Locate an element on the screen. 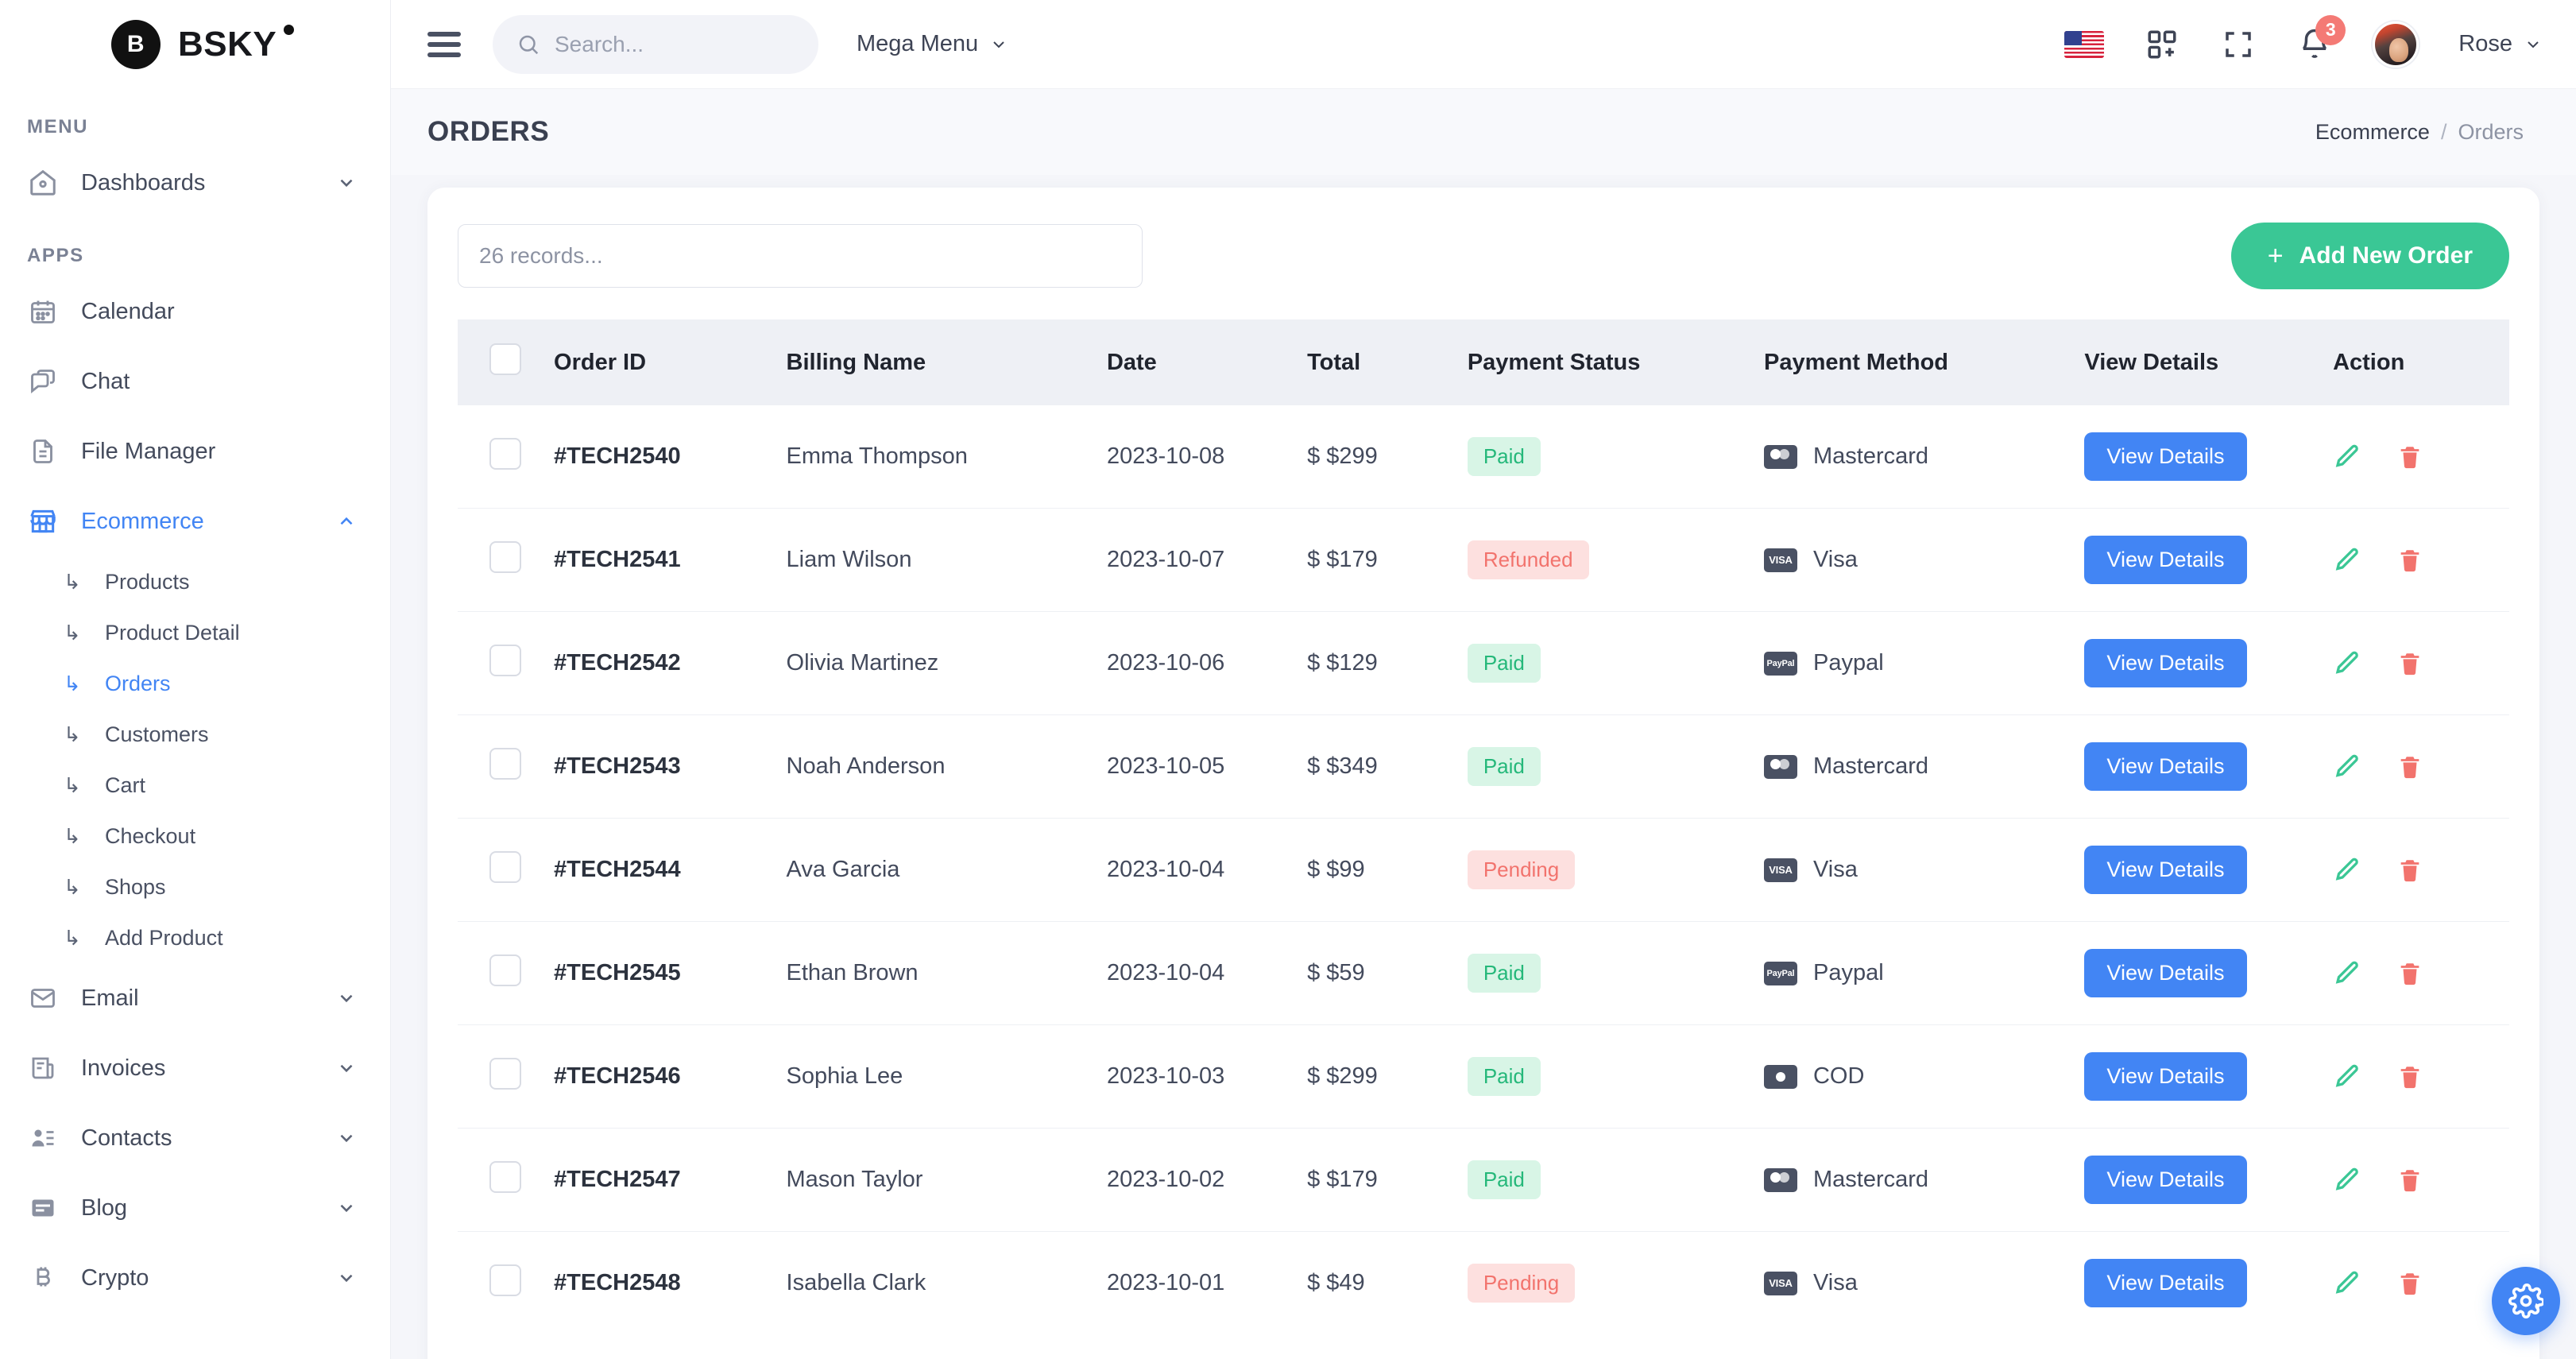 The width and height of the screenshot is (2576, 1359). status-badge: Pending is located at coordinates (1522, 869).